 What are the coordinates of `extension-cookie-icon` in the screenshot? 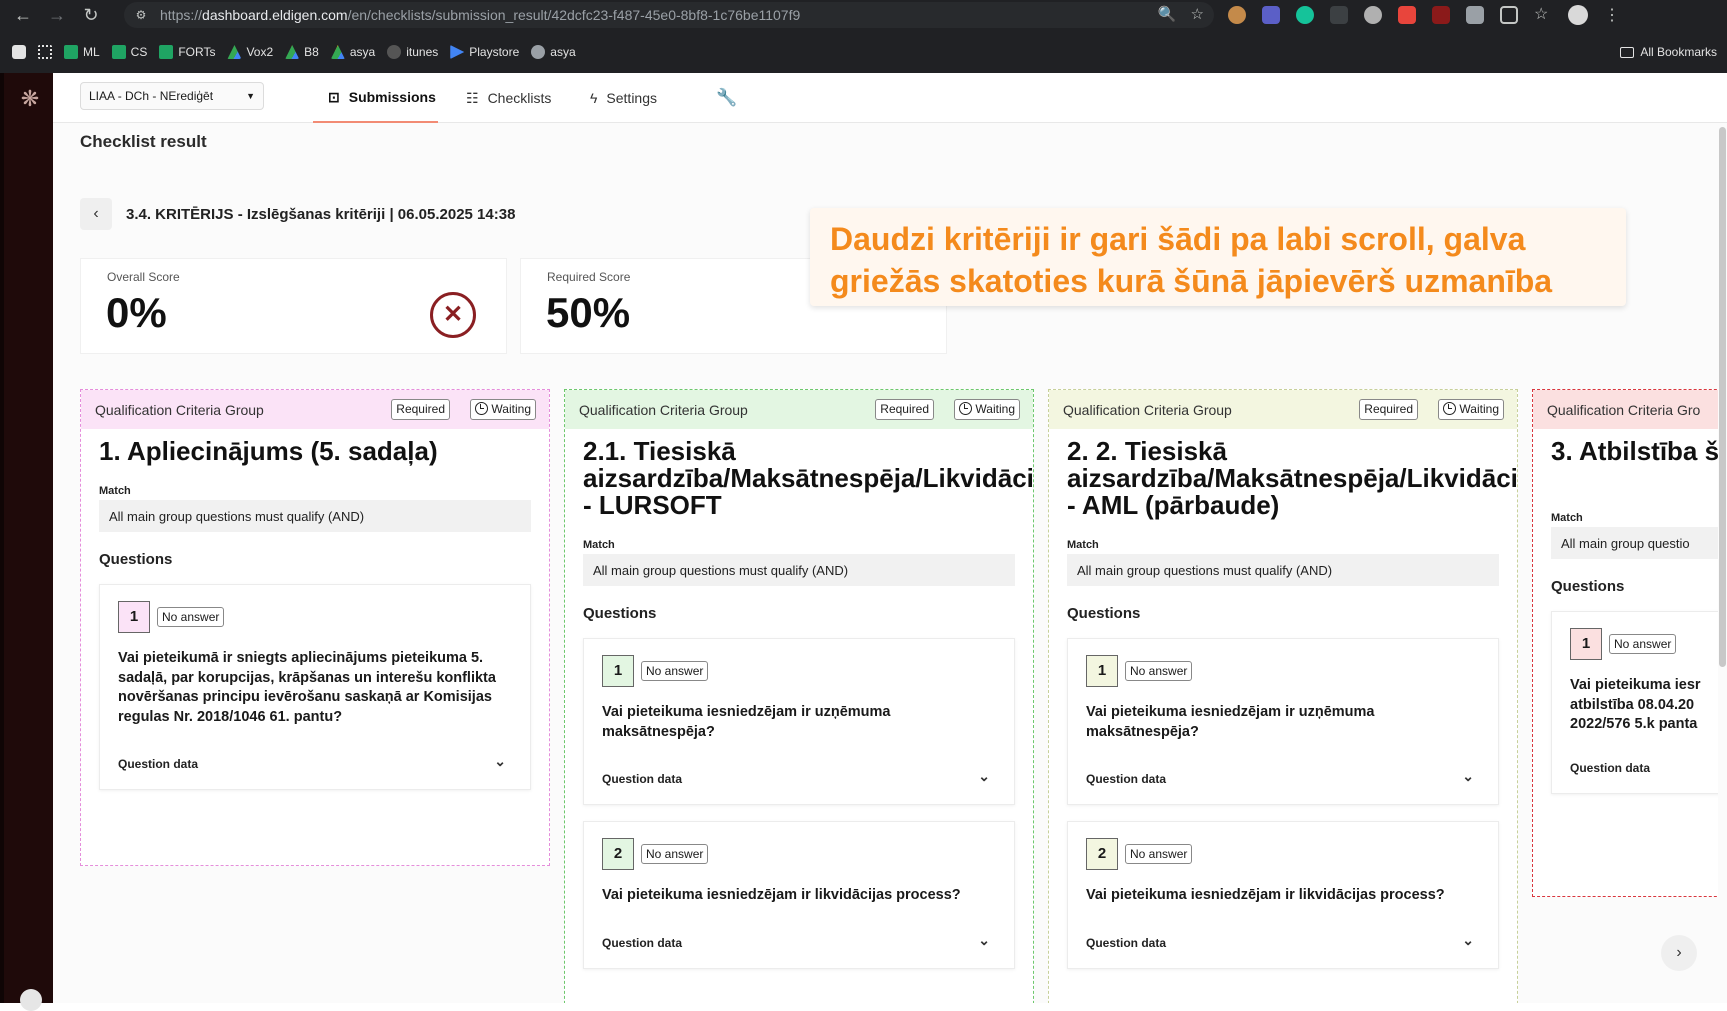 It's located at (1237, 15).